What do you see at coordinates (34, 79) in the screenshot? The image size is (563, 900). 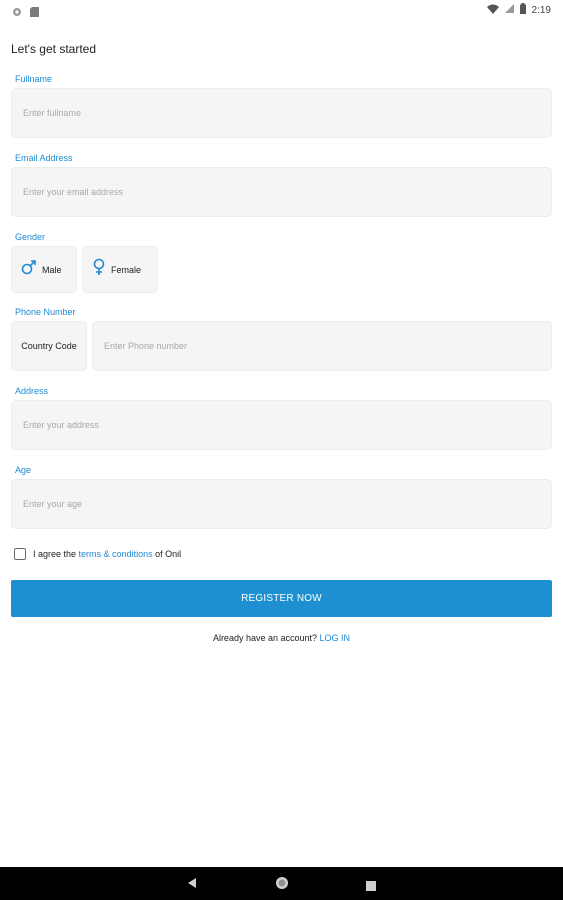 I see `fullname-label: Fullname` at bounding box center [34, 79].